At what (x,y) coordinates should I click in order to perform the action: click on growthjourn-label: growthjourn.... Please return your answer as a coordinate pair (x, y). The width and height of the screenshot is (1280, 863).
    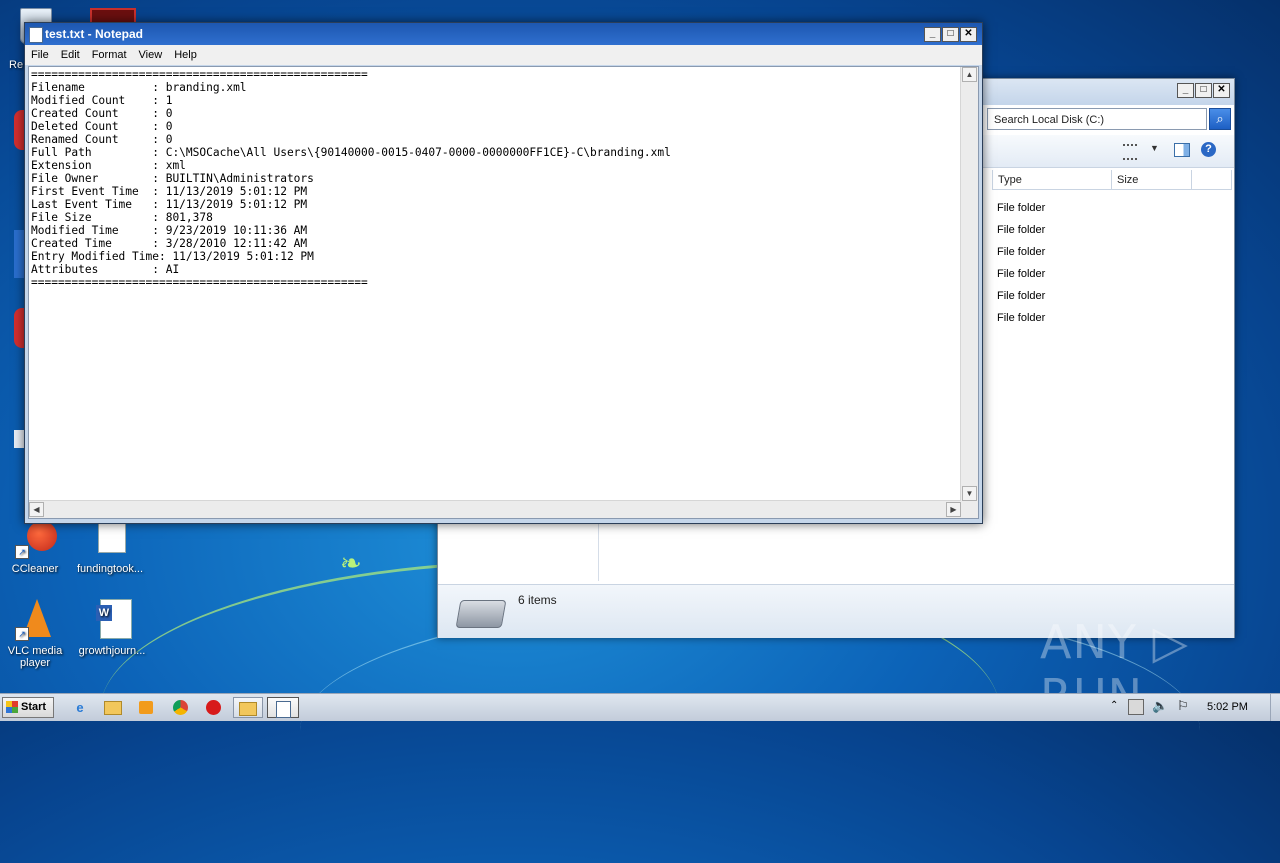
    Looking at the image, I should click on (112, 651).